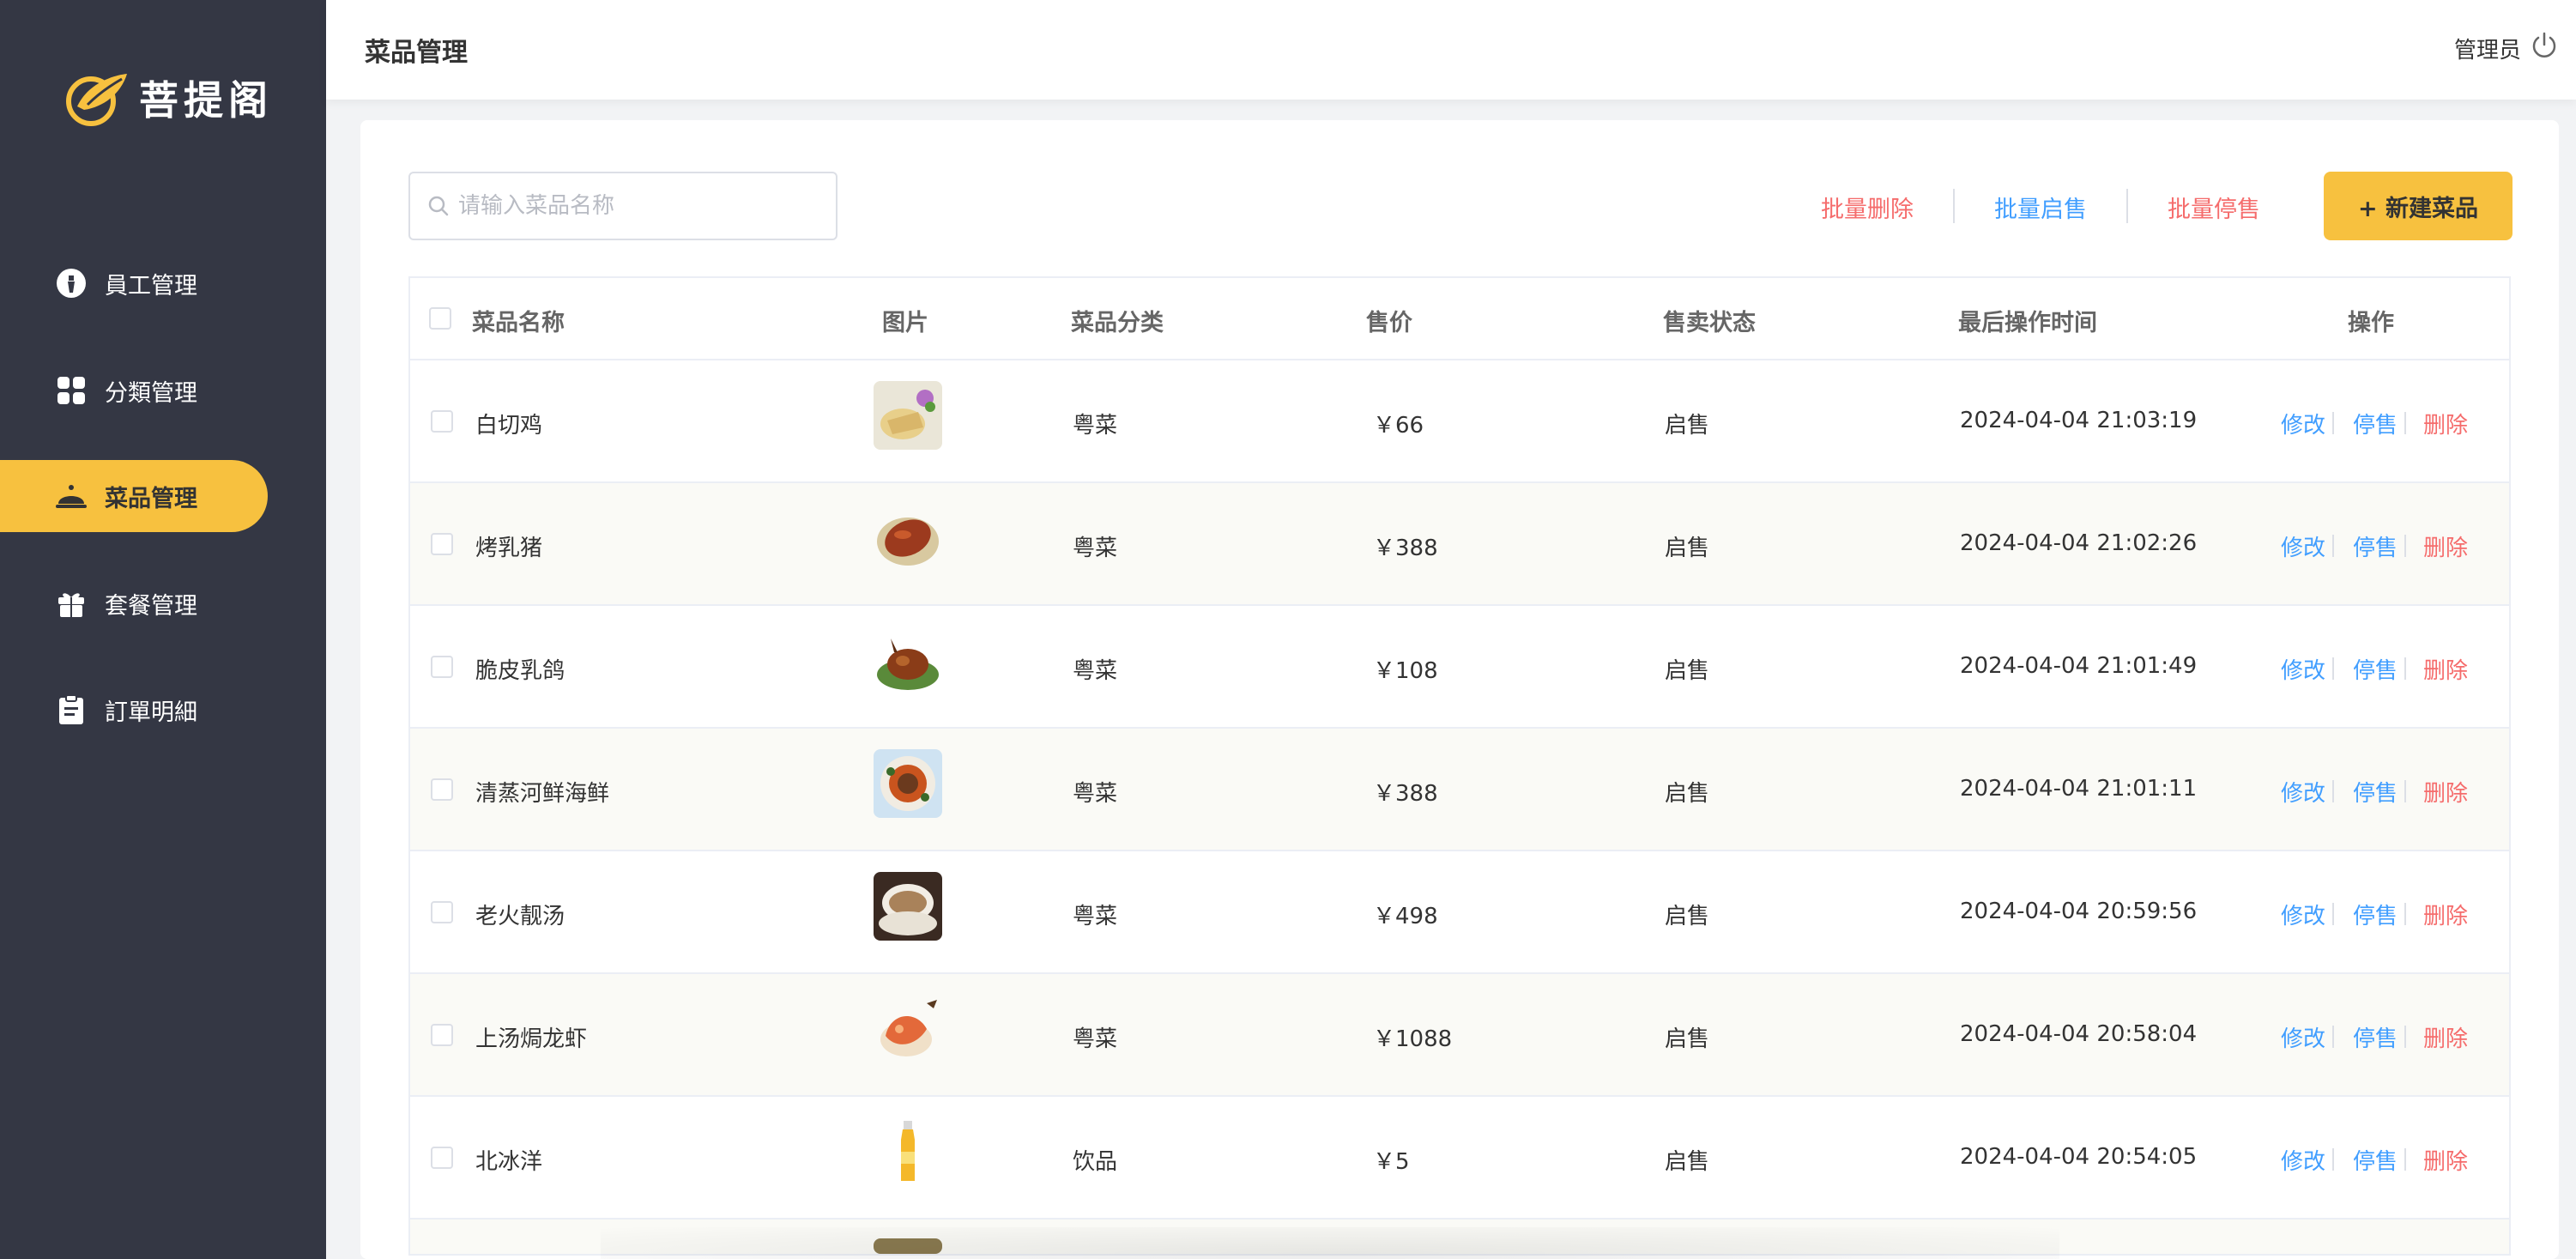 The height and width of the screenshot is (1259, 2576). What do you see at coordinates (2371, 323) in the screenshot?
I see `column-header-actions: 操作` at bounding box center [2371, 323].